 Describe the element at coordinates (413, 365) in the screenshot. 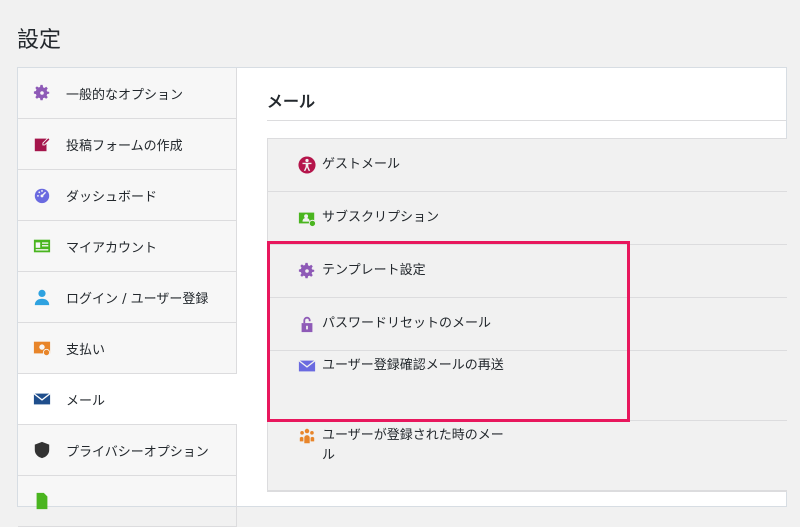

I see `mail-item-label: ユーザー登録確認メールの再送` at that location.